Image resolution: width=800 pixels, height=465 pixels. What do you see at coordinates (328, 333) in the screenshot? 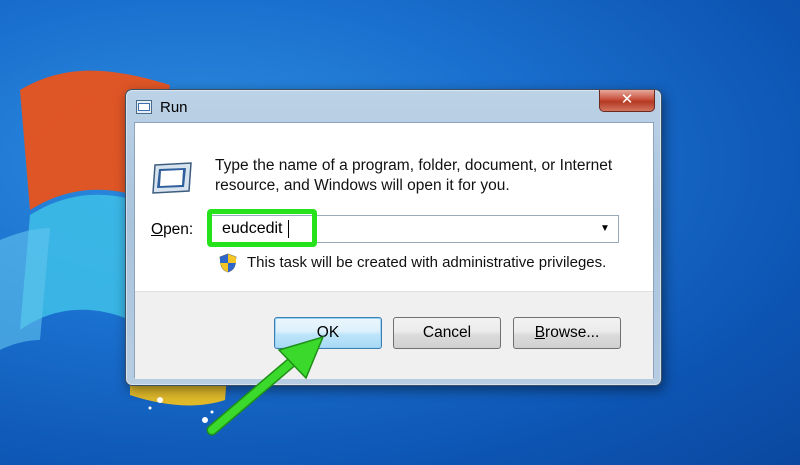
I see `ok-button: OK` at bounding box center [328, 333].